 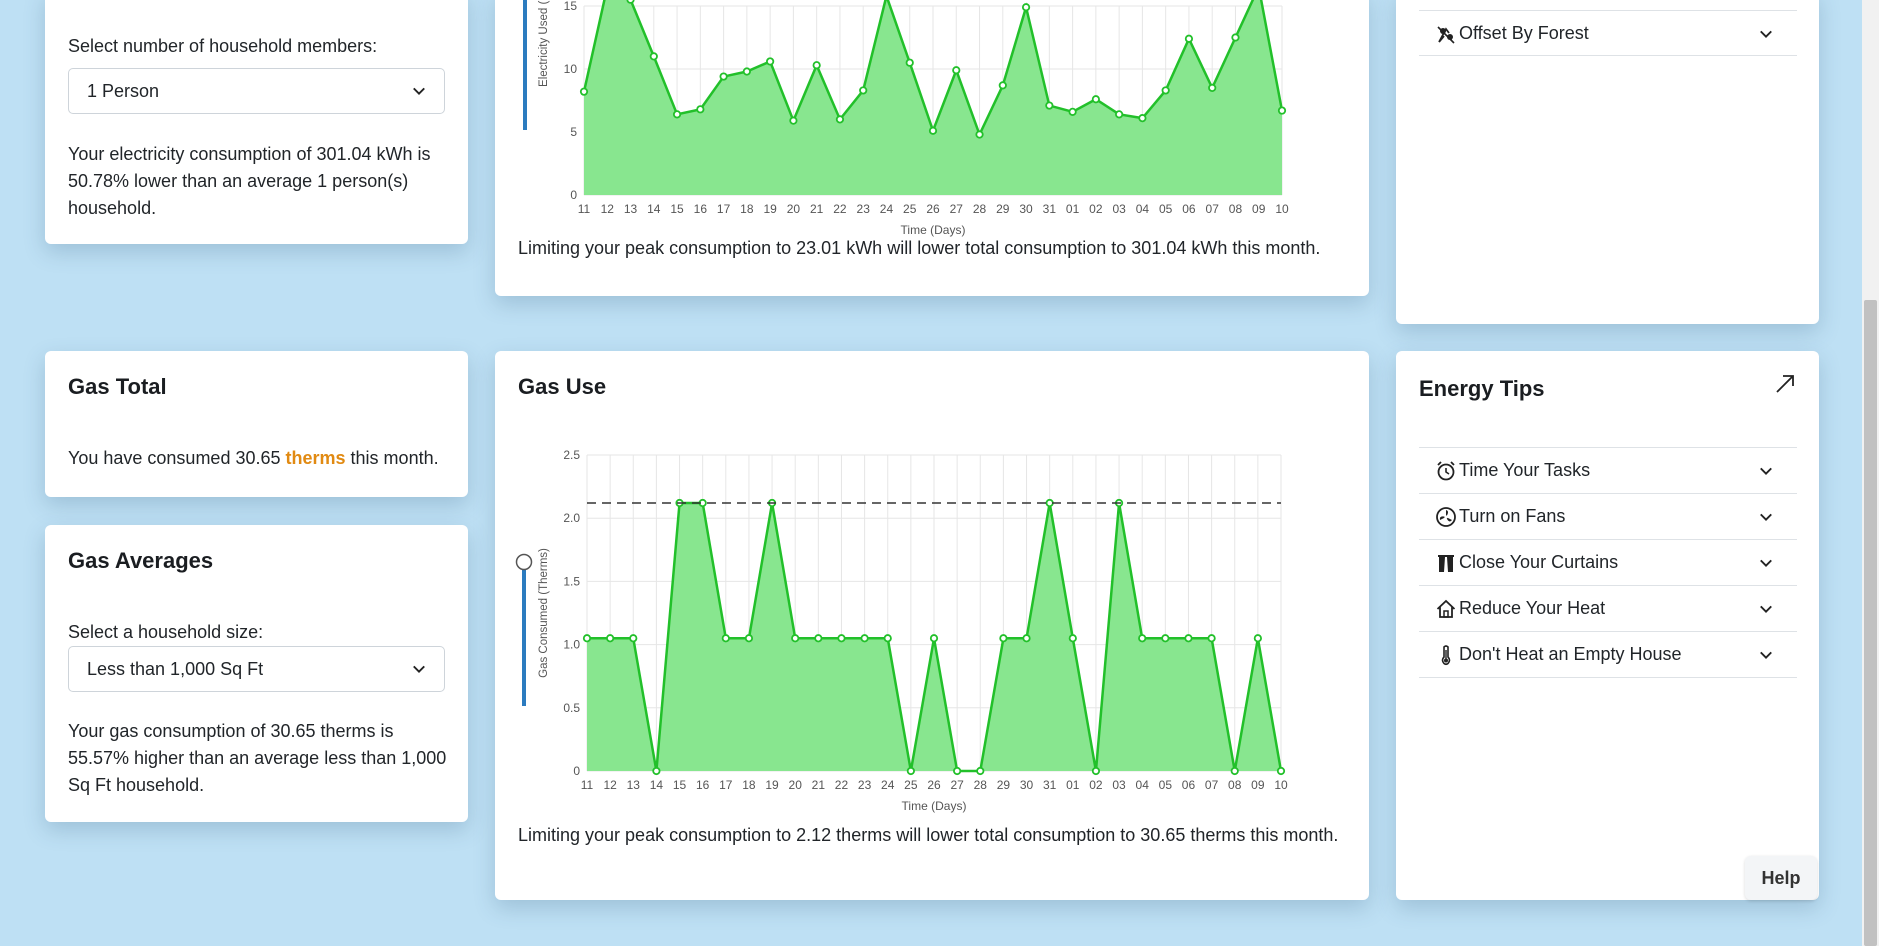 I want to click on y-tick-label: 0, so click(x=576, y=771).